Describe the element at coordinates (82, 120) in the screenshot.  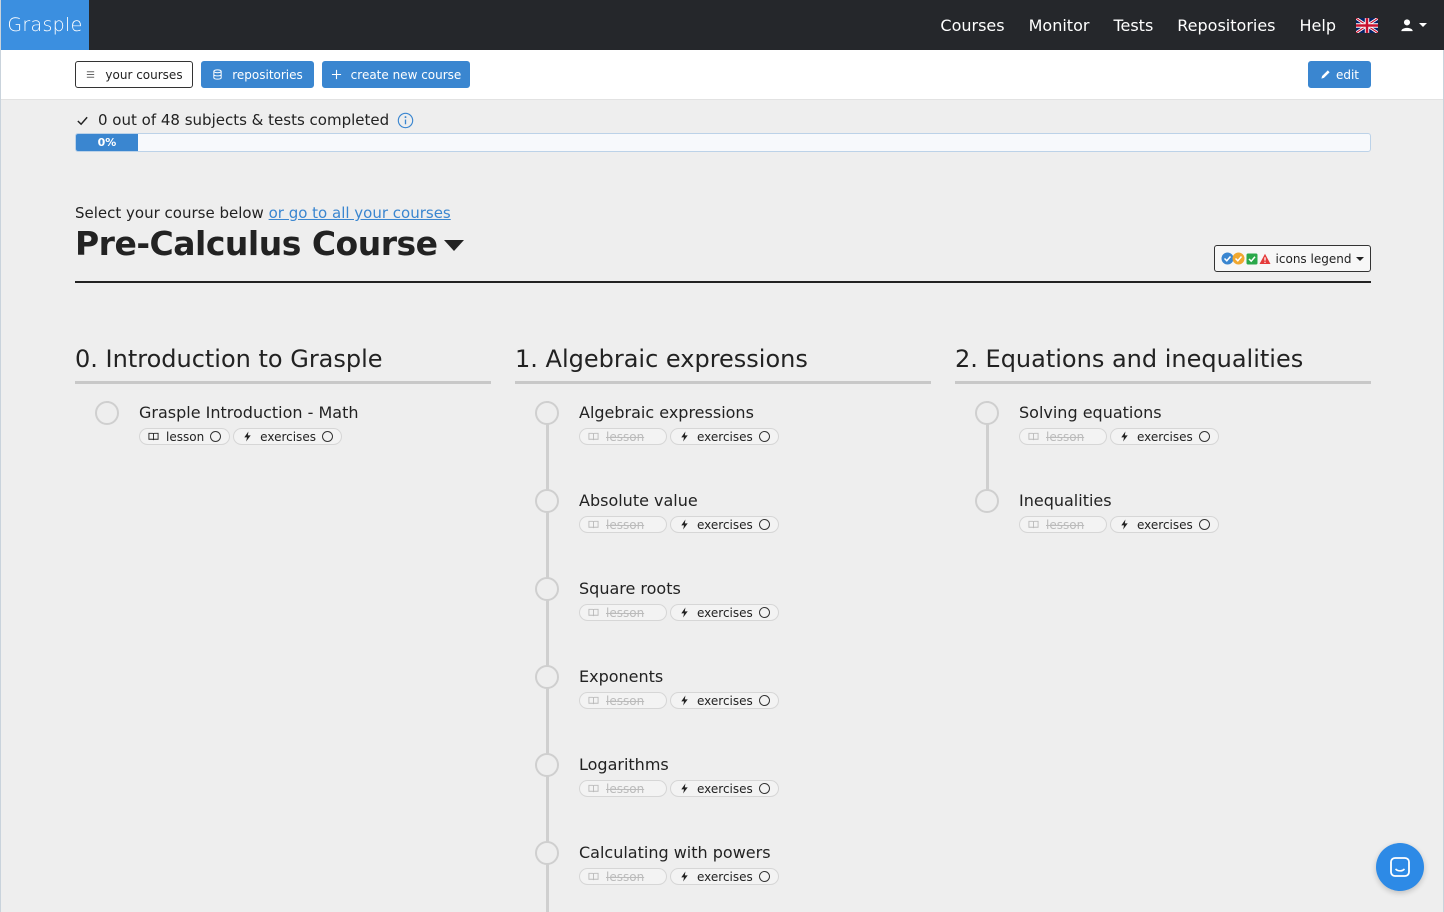
I see `check-icon` at that location.